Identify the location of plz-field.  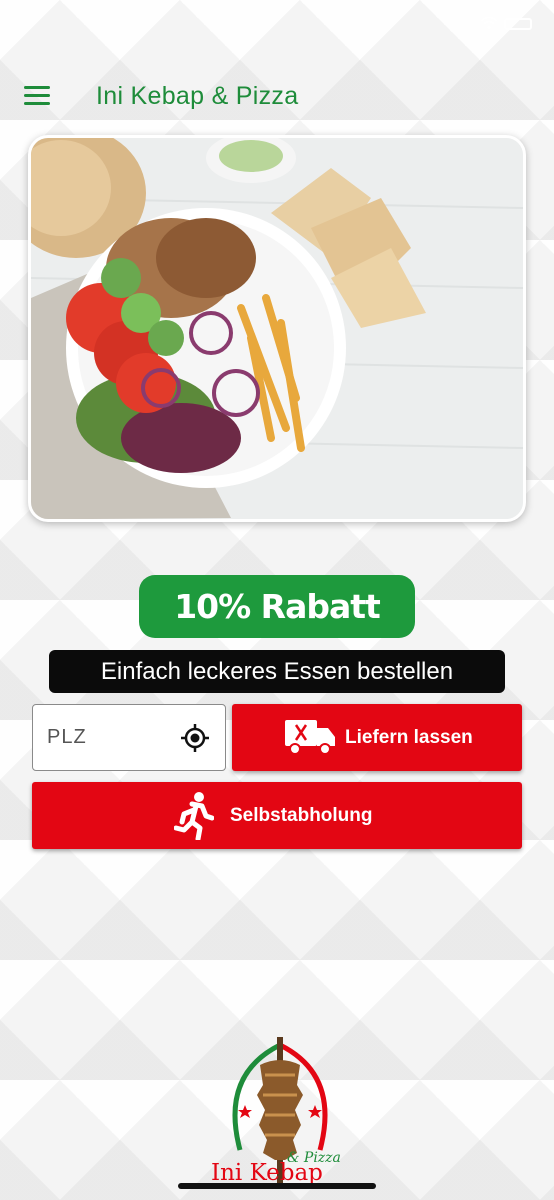
(129, 737).